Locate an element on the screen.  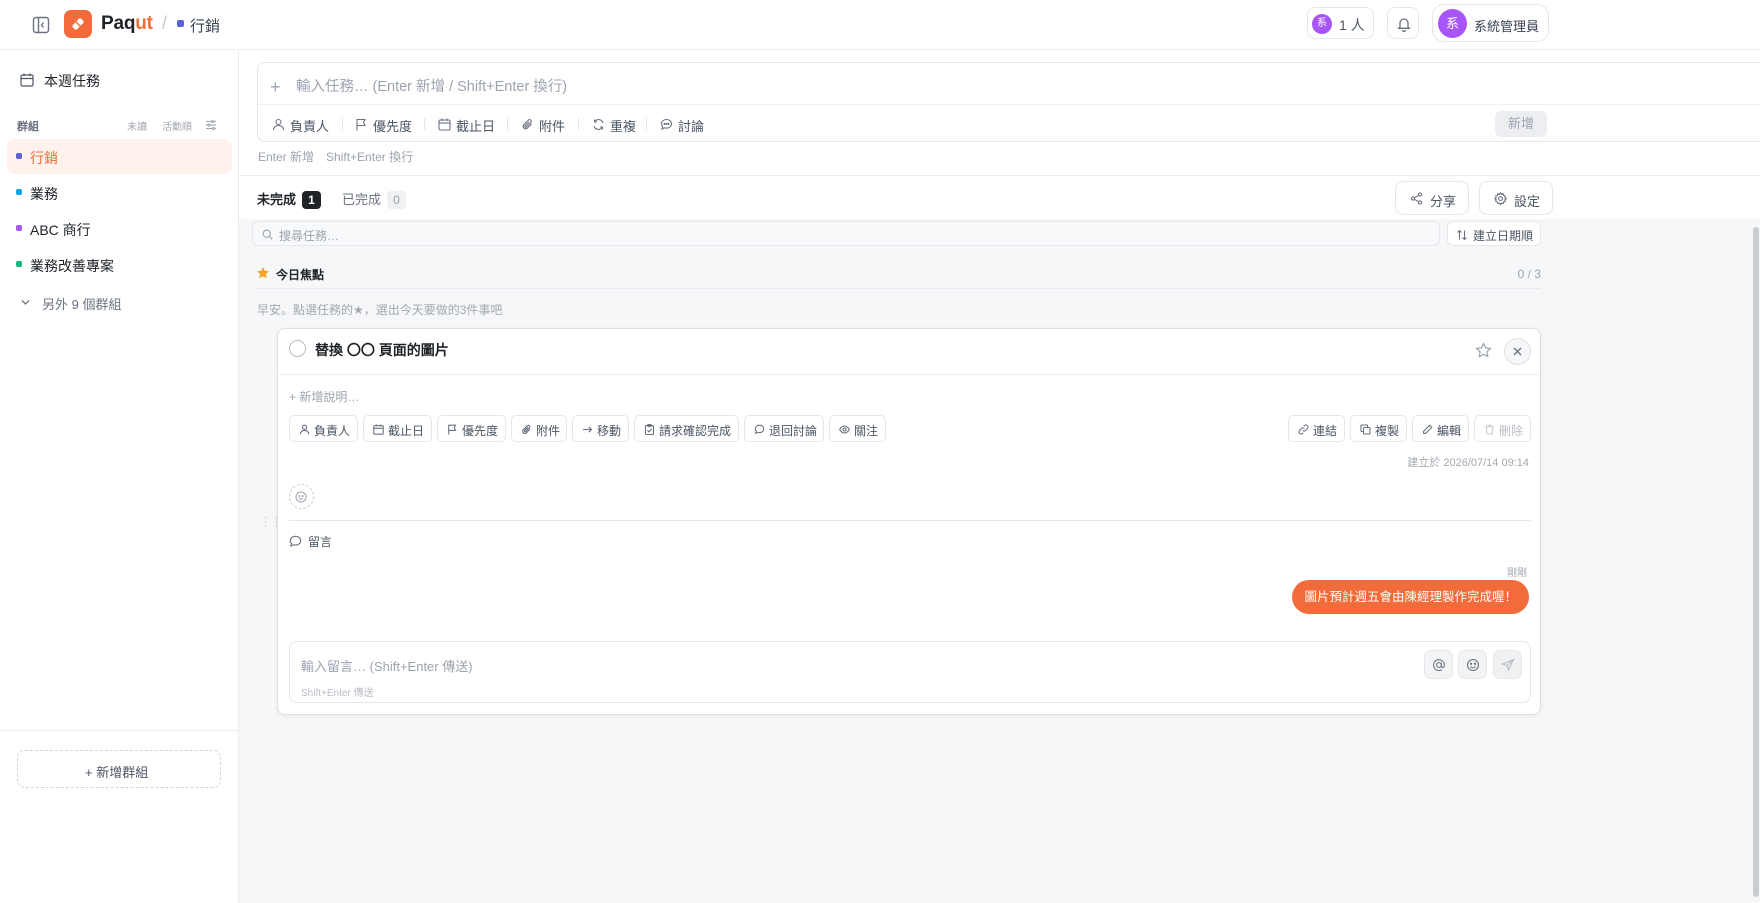
request-confirm-button: 請求確認完成 is located at coordinates (686, 428).